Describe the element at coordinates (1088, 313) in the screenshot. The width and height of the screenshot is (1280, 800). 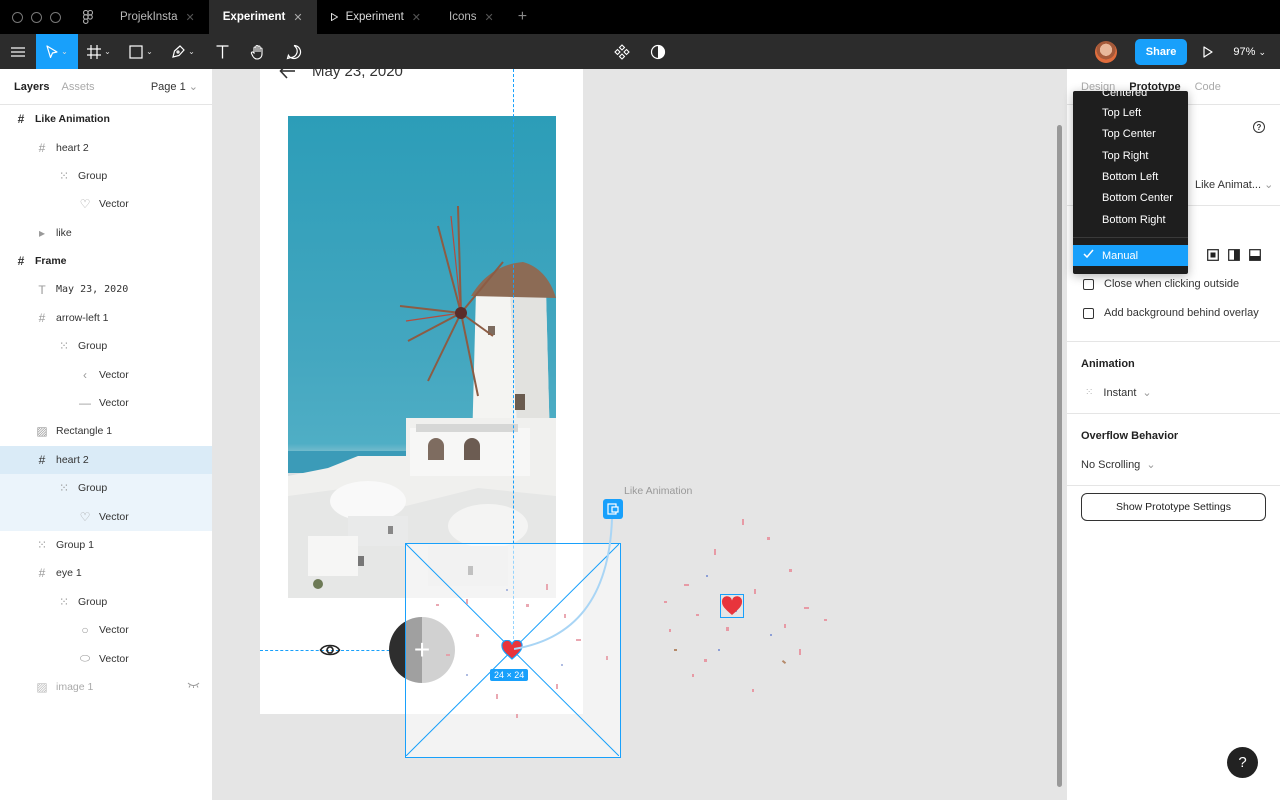
I see `add-background-checkbox` at that location.